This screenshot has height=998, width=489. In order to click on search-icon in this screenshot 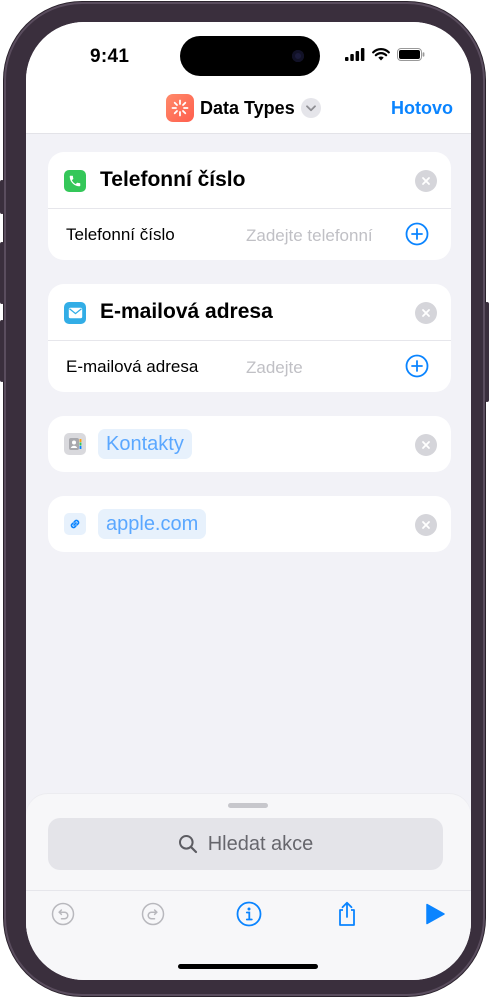, I will do `click(187, 844)`.